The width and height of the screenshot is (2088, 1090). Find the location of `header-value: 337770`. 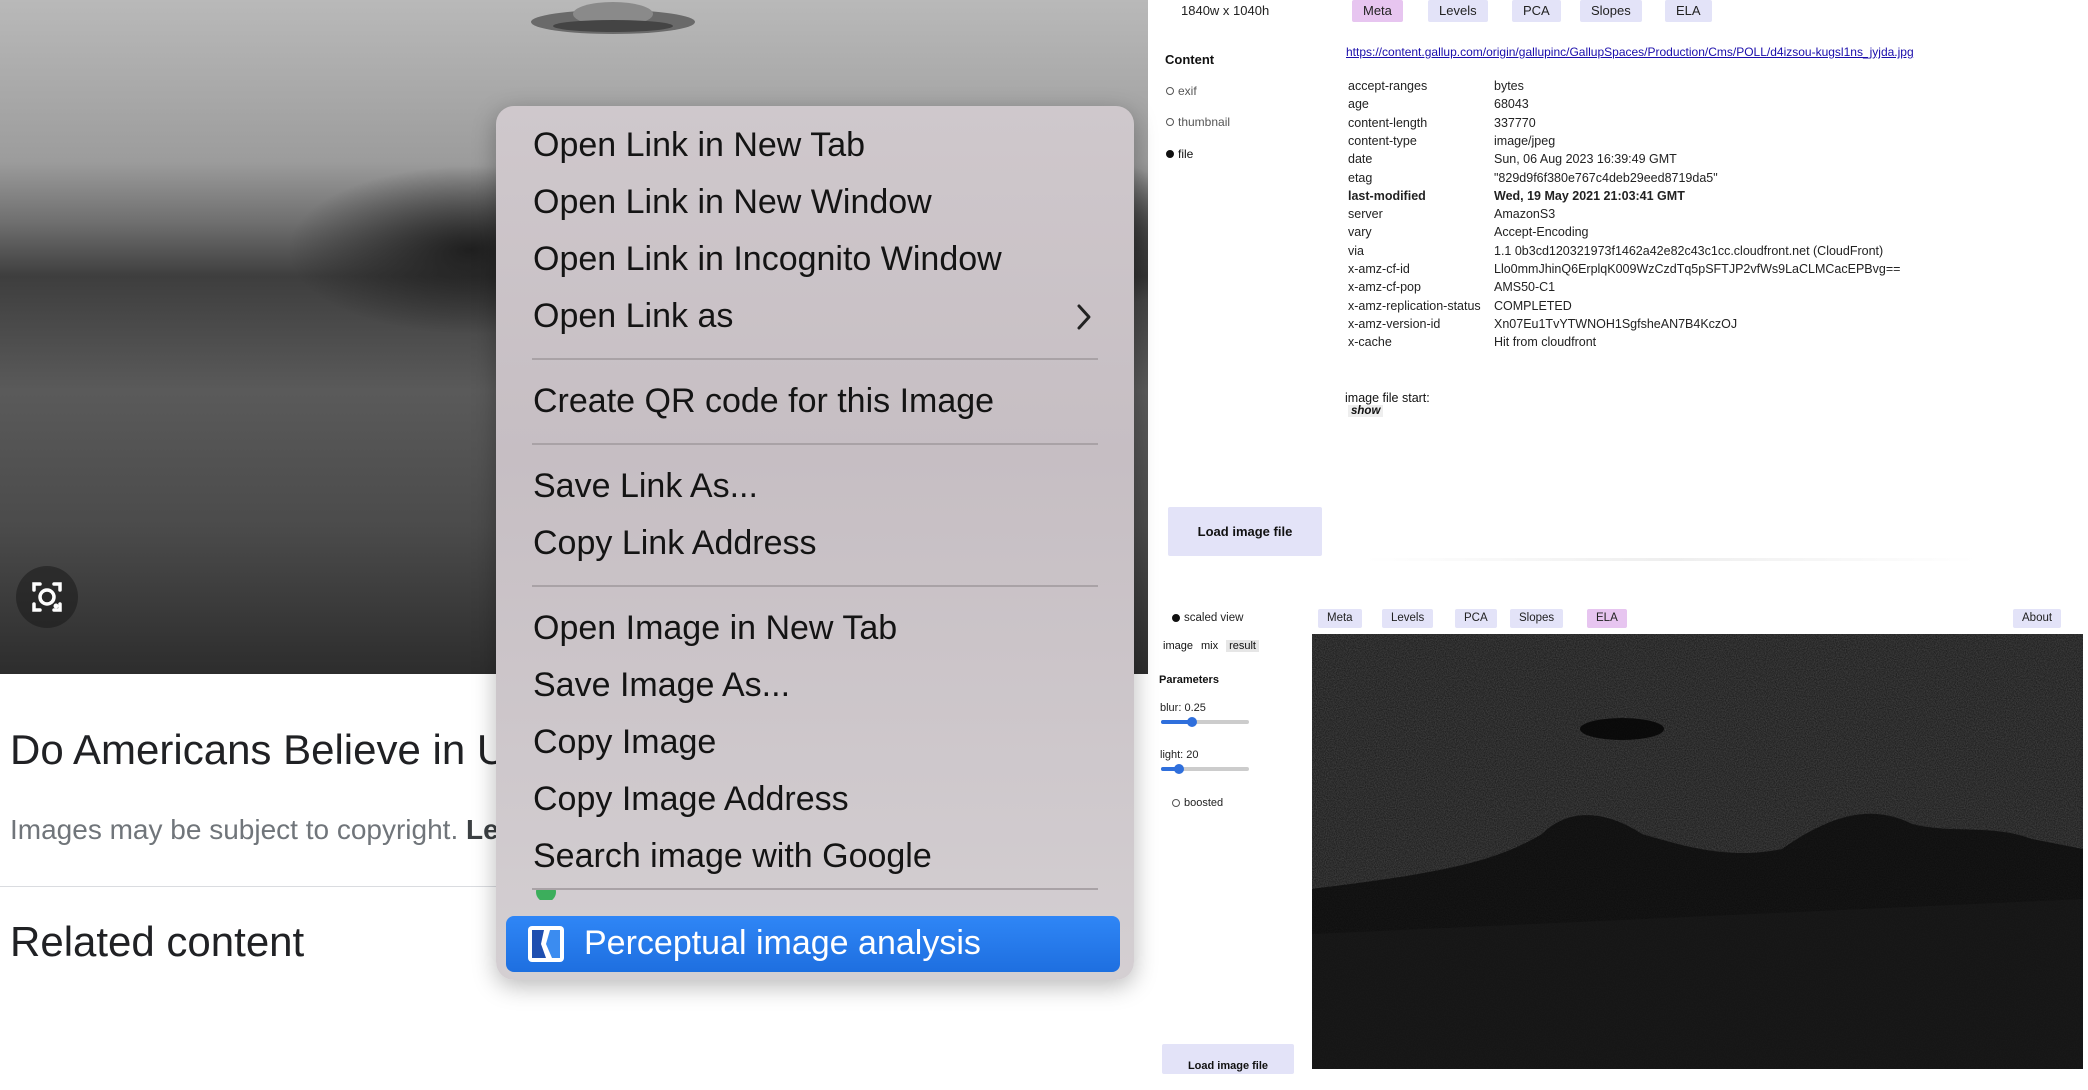

header-value: 337770 is located at coordinates (1515, 122).